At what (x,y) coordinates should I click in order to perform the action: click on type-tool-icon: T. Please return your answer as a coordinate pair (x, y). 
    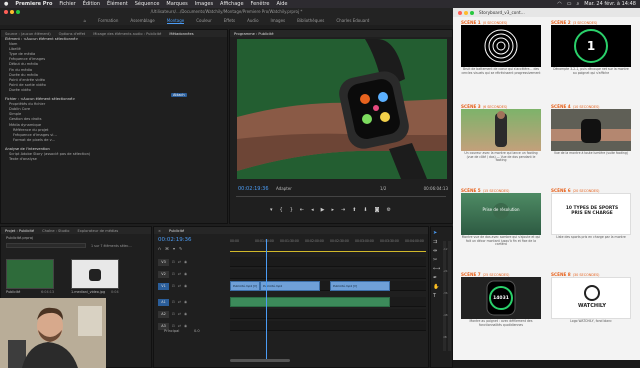
    Looking at the image, I should click on (436, 296).